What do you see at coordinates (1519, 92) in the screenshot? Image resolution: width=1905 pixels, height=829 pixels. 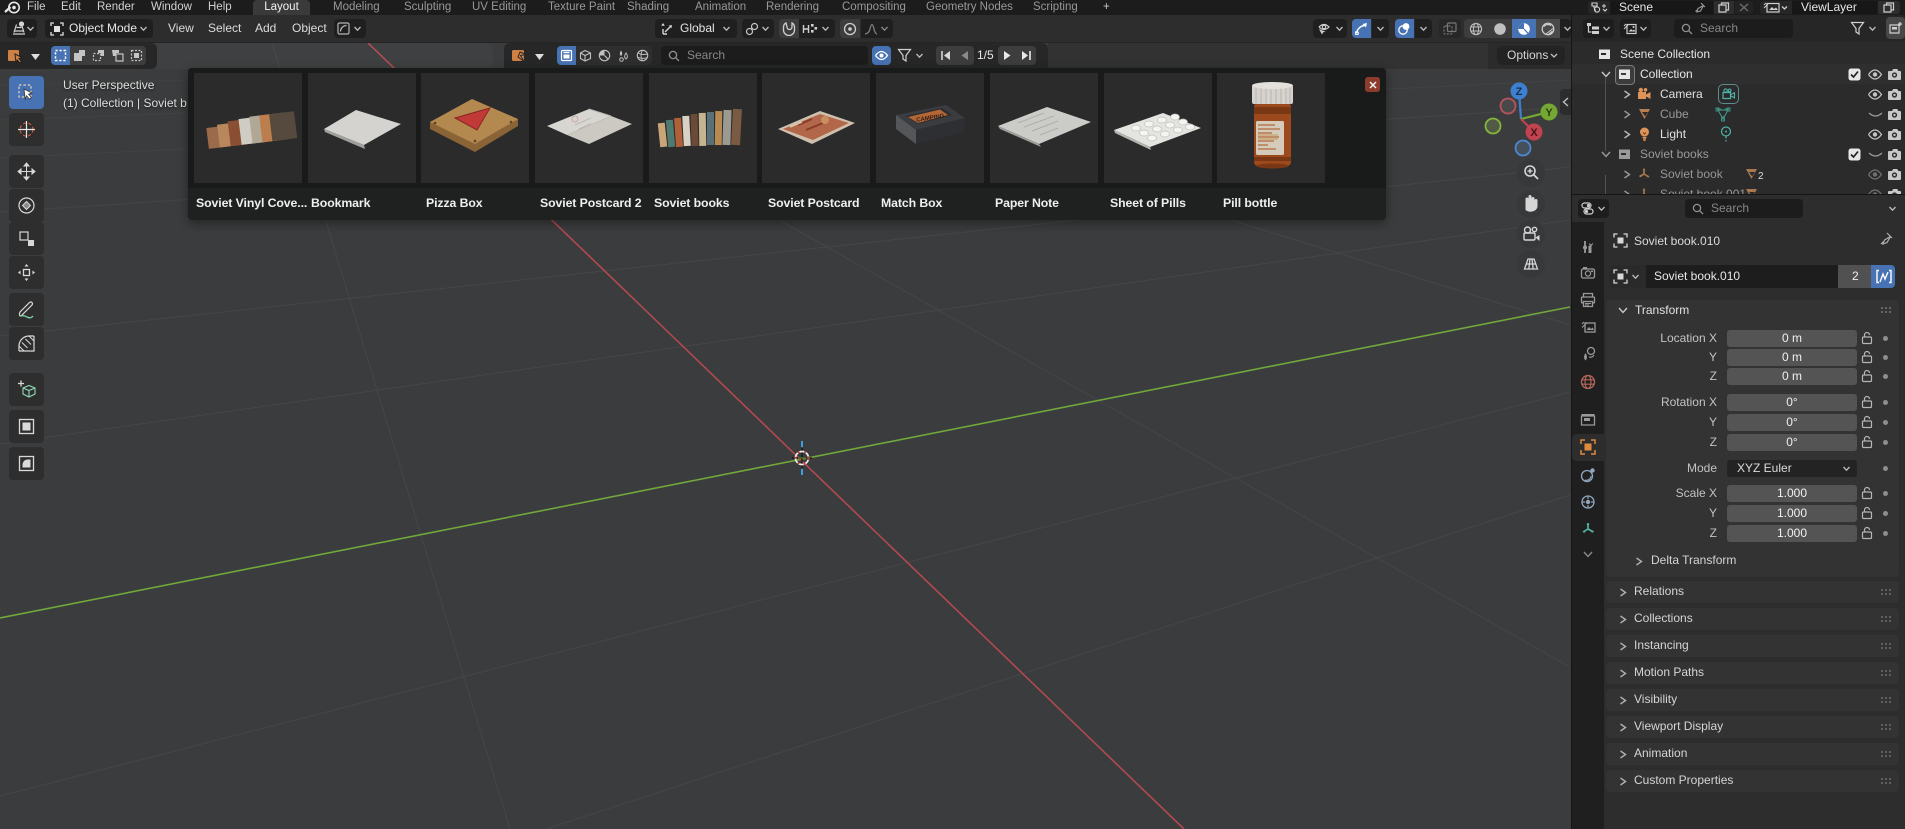 I see `svg-text: Z` at bounding box center [1519, 92].